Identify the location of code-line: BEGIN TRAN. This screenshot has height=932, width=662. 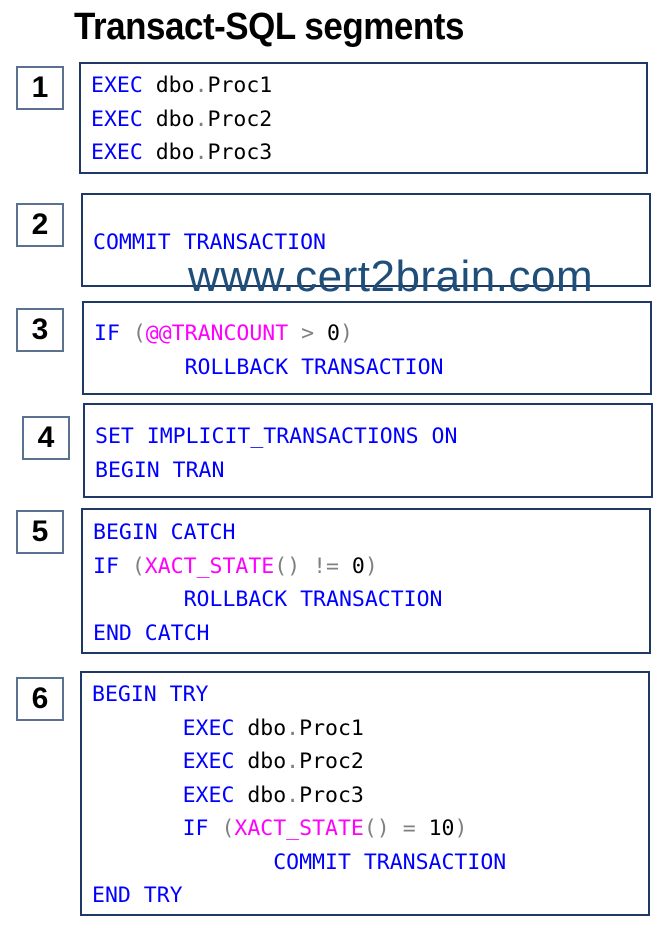
(373, 471).